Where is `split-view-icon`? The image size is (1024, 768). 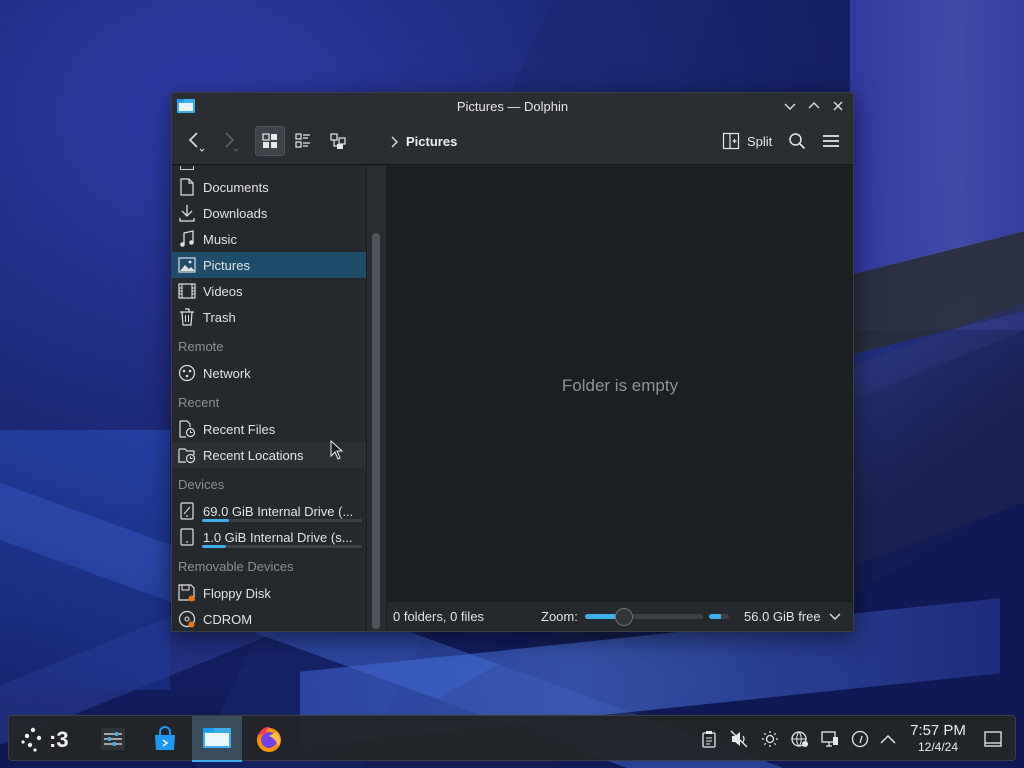 split-view-icon is located at coordinates (731, 141).